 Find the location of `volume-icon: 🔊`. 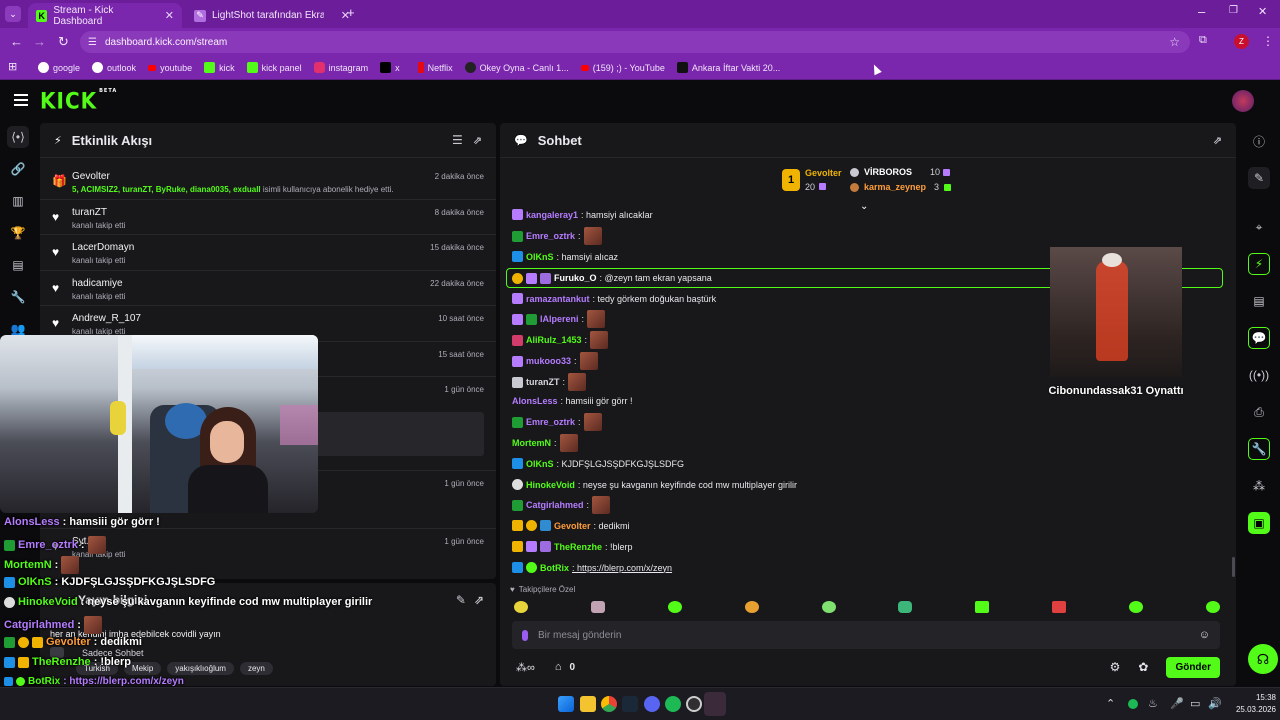

volume-icon: 🔊 is located at coordinates (1215, 703).